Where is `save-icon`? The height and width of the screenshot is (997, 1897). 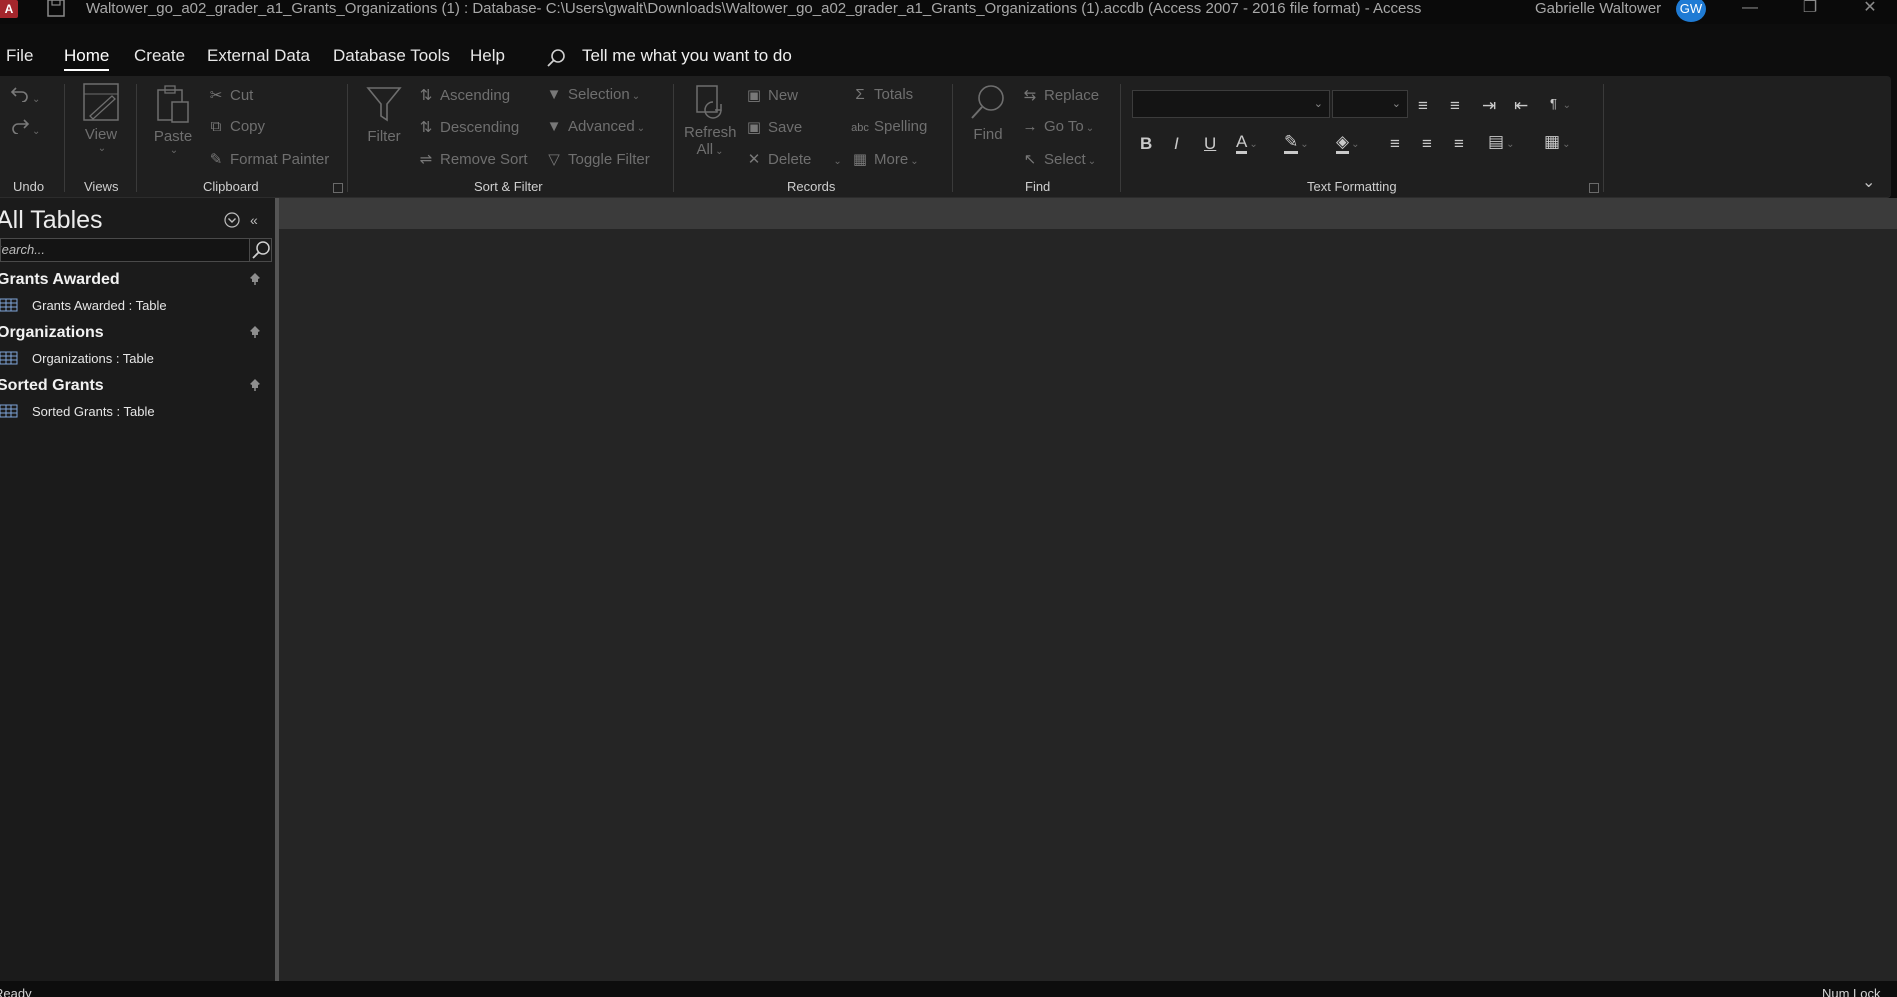 save-icon is located at coordinates (56, 9).